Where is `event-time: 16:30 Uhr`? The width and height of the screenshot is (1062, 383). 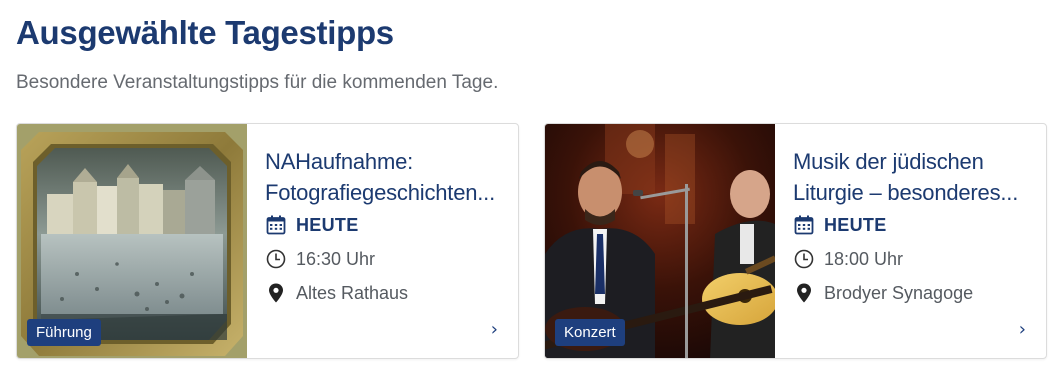
event-time: 16:30 Uhr is located at coordinates (382, 259).